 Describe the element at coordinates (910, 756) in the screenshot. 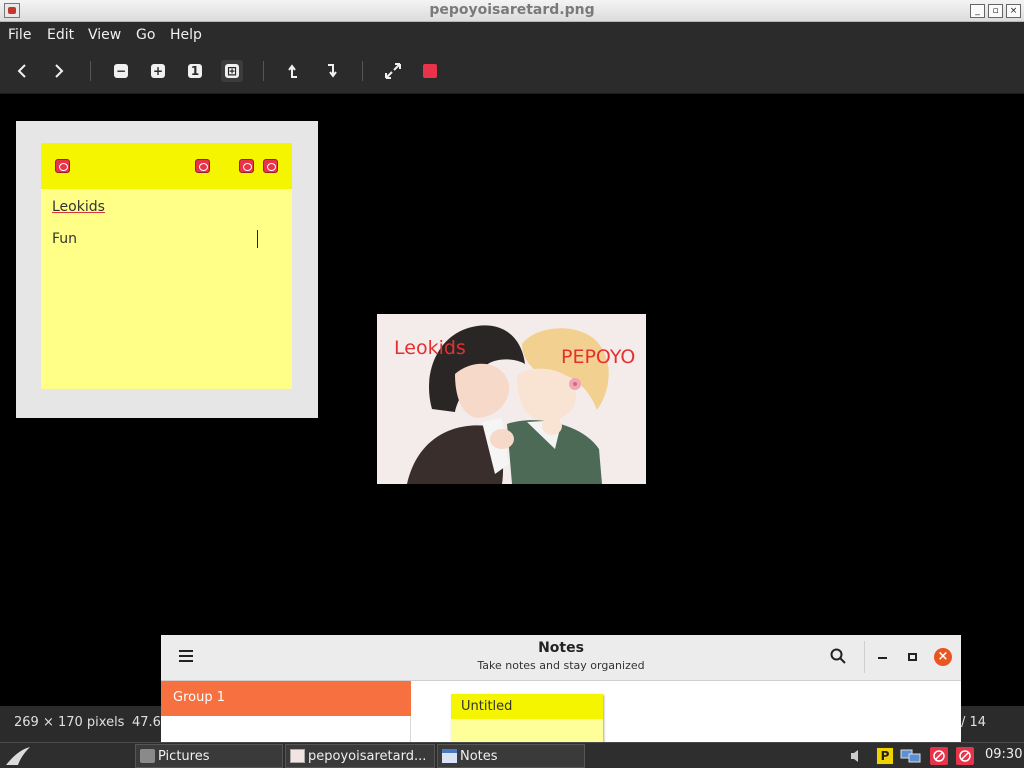

I see `network-icon` at that location.